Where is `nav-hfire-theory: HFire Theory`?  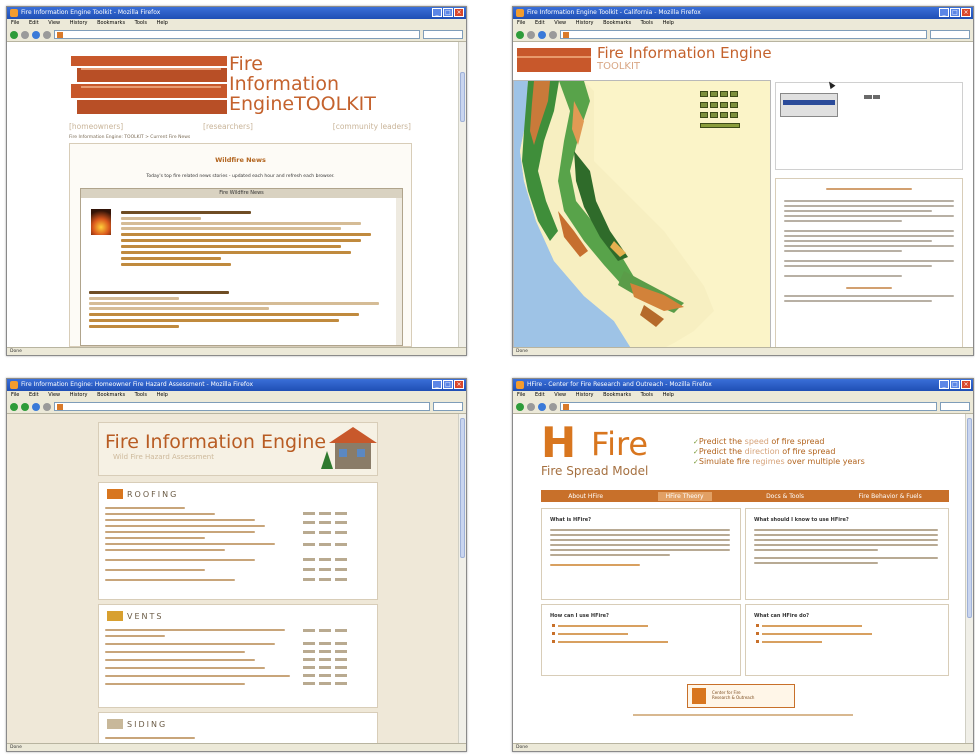
nav-hfire-theory: HFire Theory is located at coordinates (684, 496).